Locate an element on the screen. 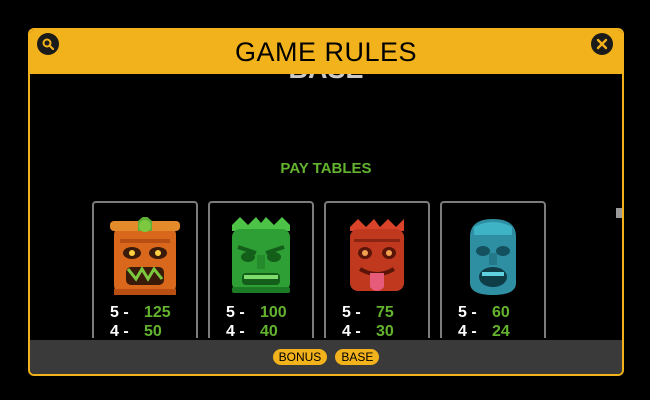 This screenshot has width=650, height=400. scrollbar-thumb is located at coordinates (619, 213).